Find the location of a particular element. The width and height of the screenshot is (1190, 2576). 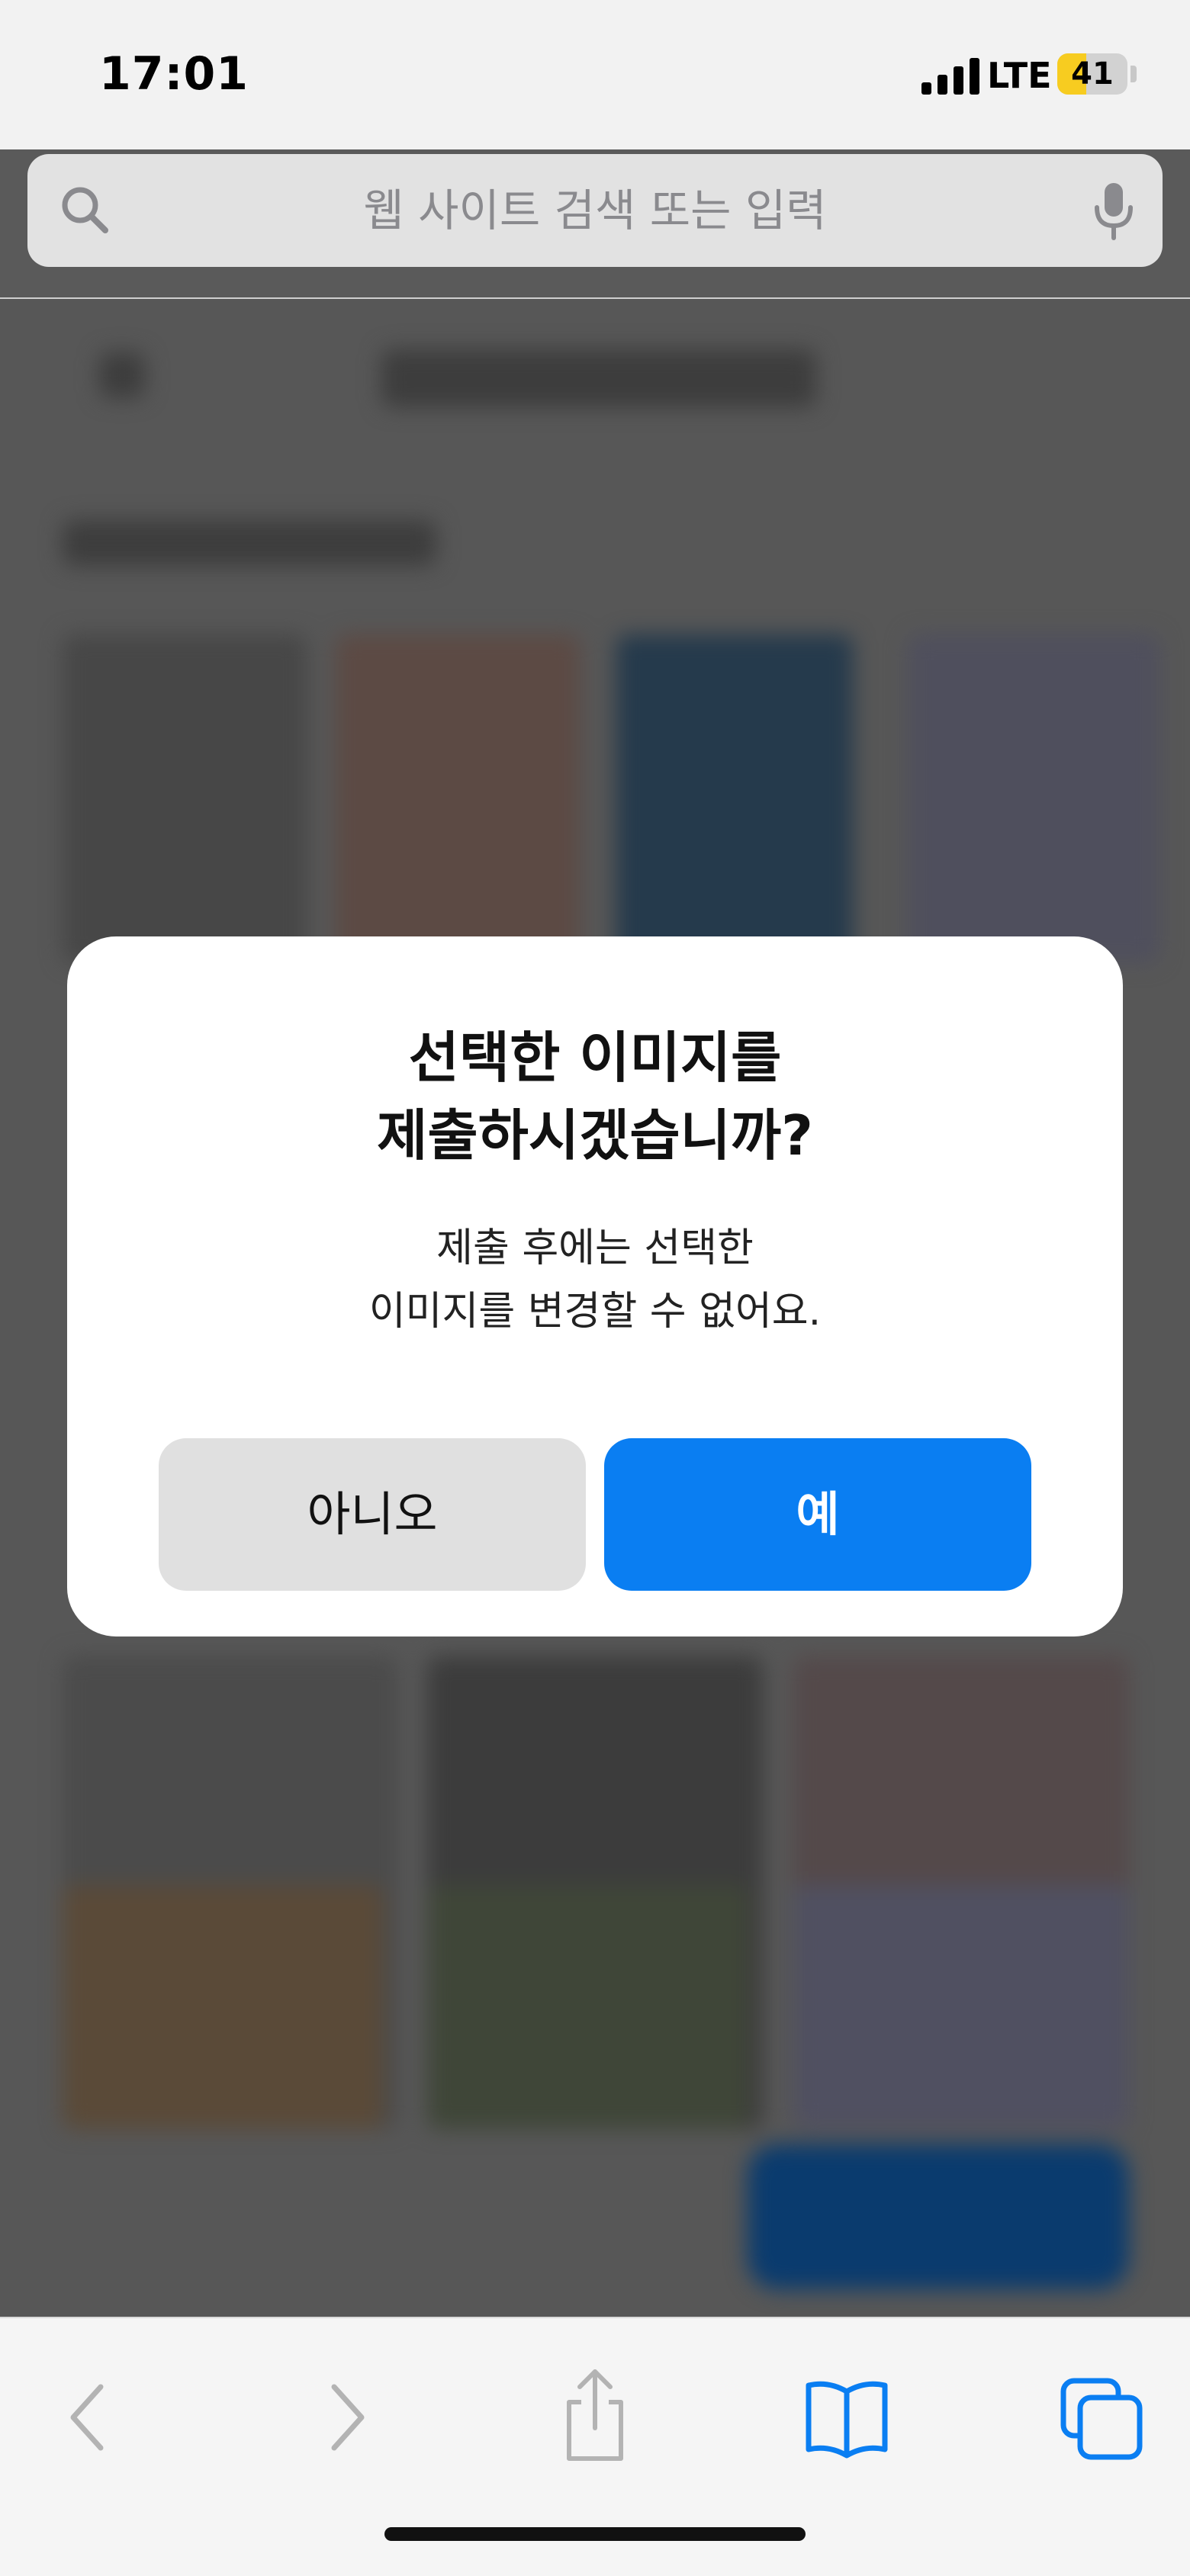

dialog-message-line2: 이미지를 변경할 수 없어요. is located at coordinates (595, 1312).